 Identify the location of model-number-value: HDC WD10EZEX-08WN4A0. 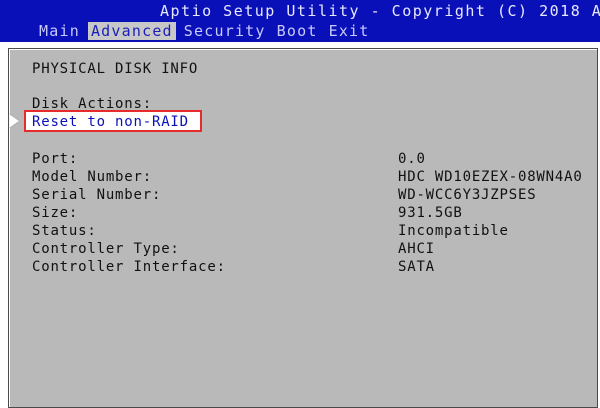
(490, 177).